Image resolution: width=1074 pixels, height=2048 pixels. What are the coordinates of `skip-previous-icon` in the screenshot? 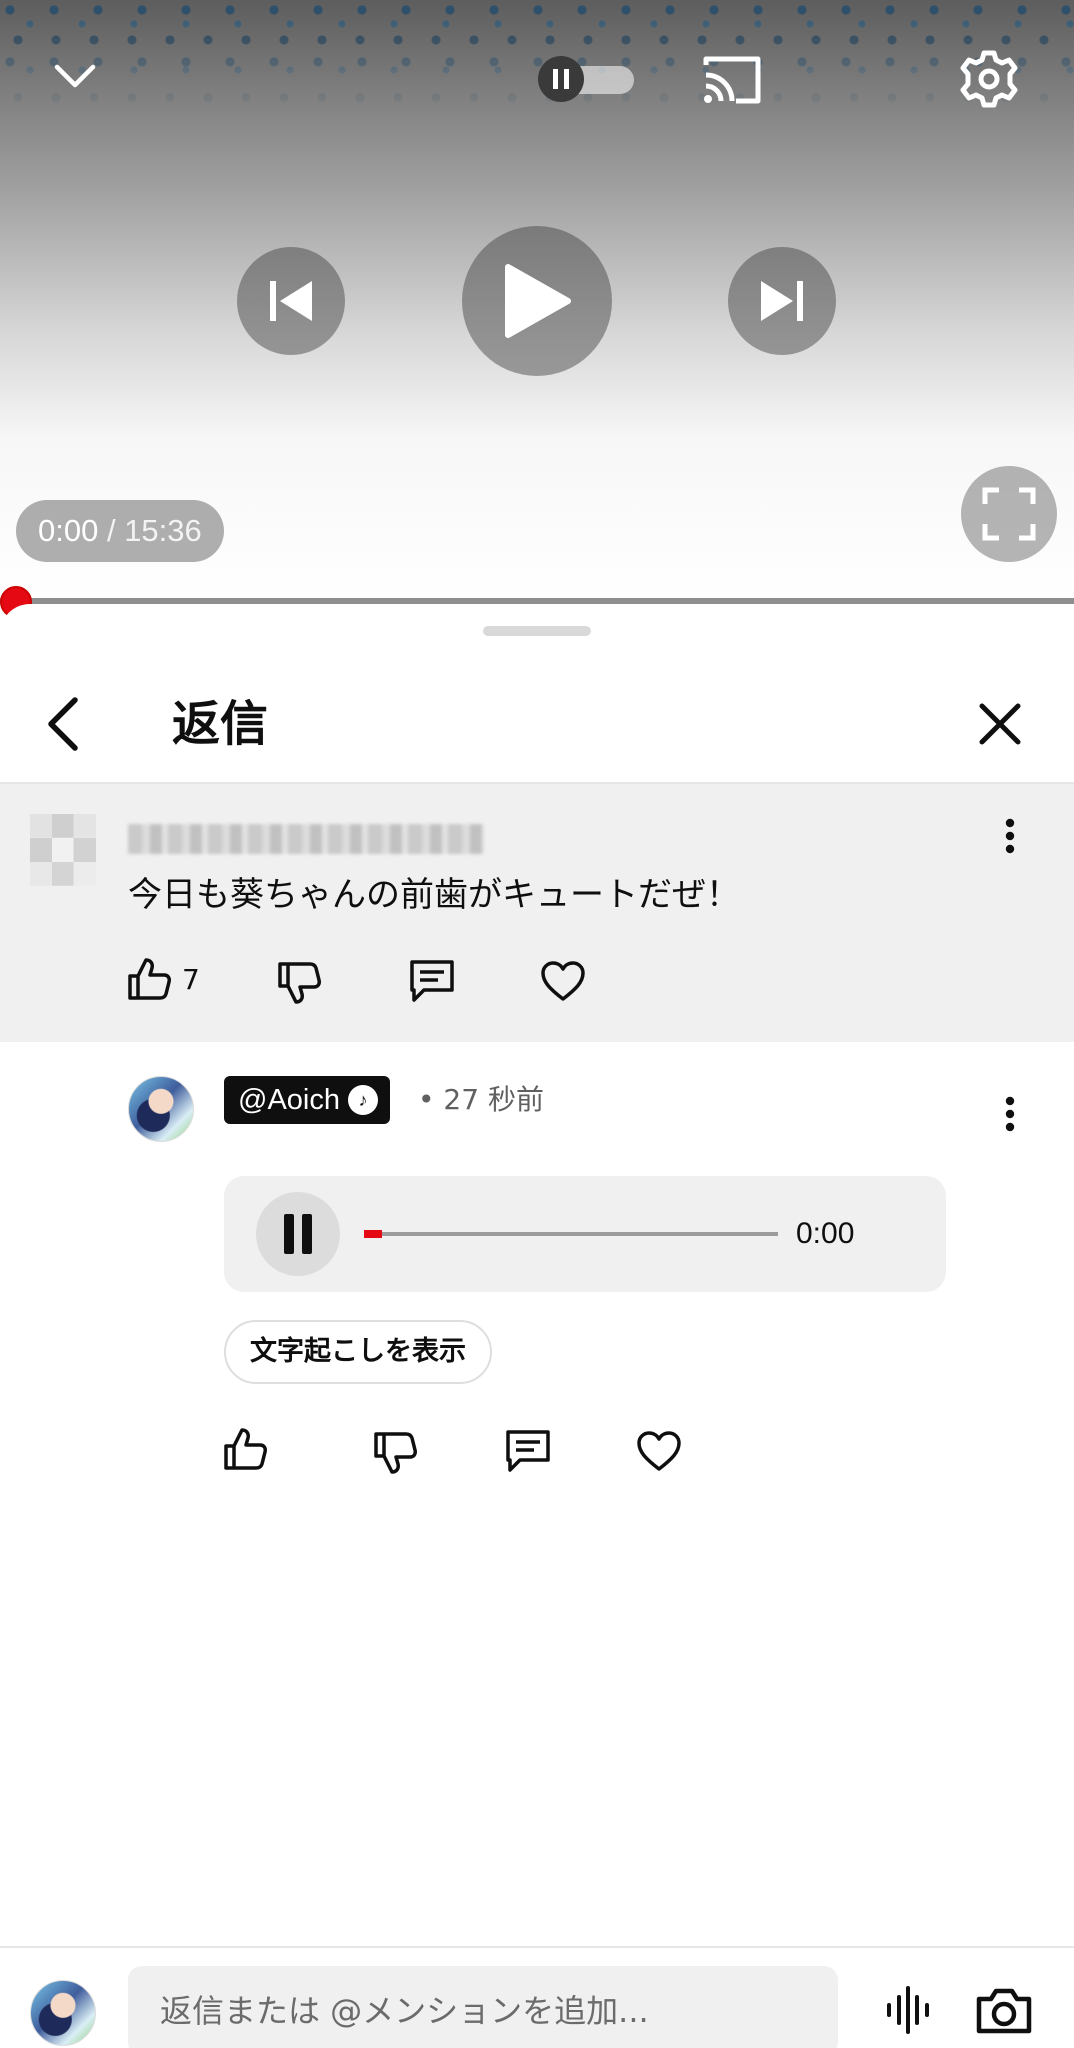 It's located at (291, 301).